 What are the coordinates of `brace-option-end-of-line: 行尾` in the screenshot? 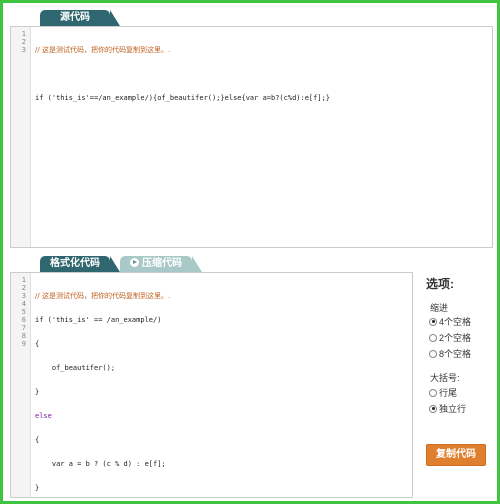 It's located at (443, 392).